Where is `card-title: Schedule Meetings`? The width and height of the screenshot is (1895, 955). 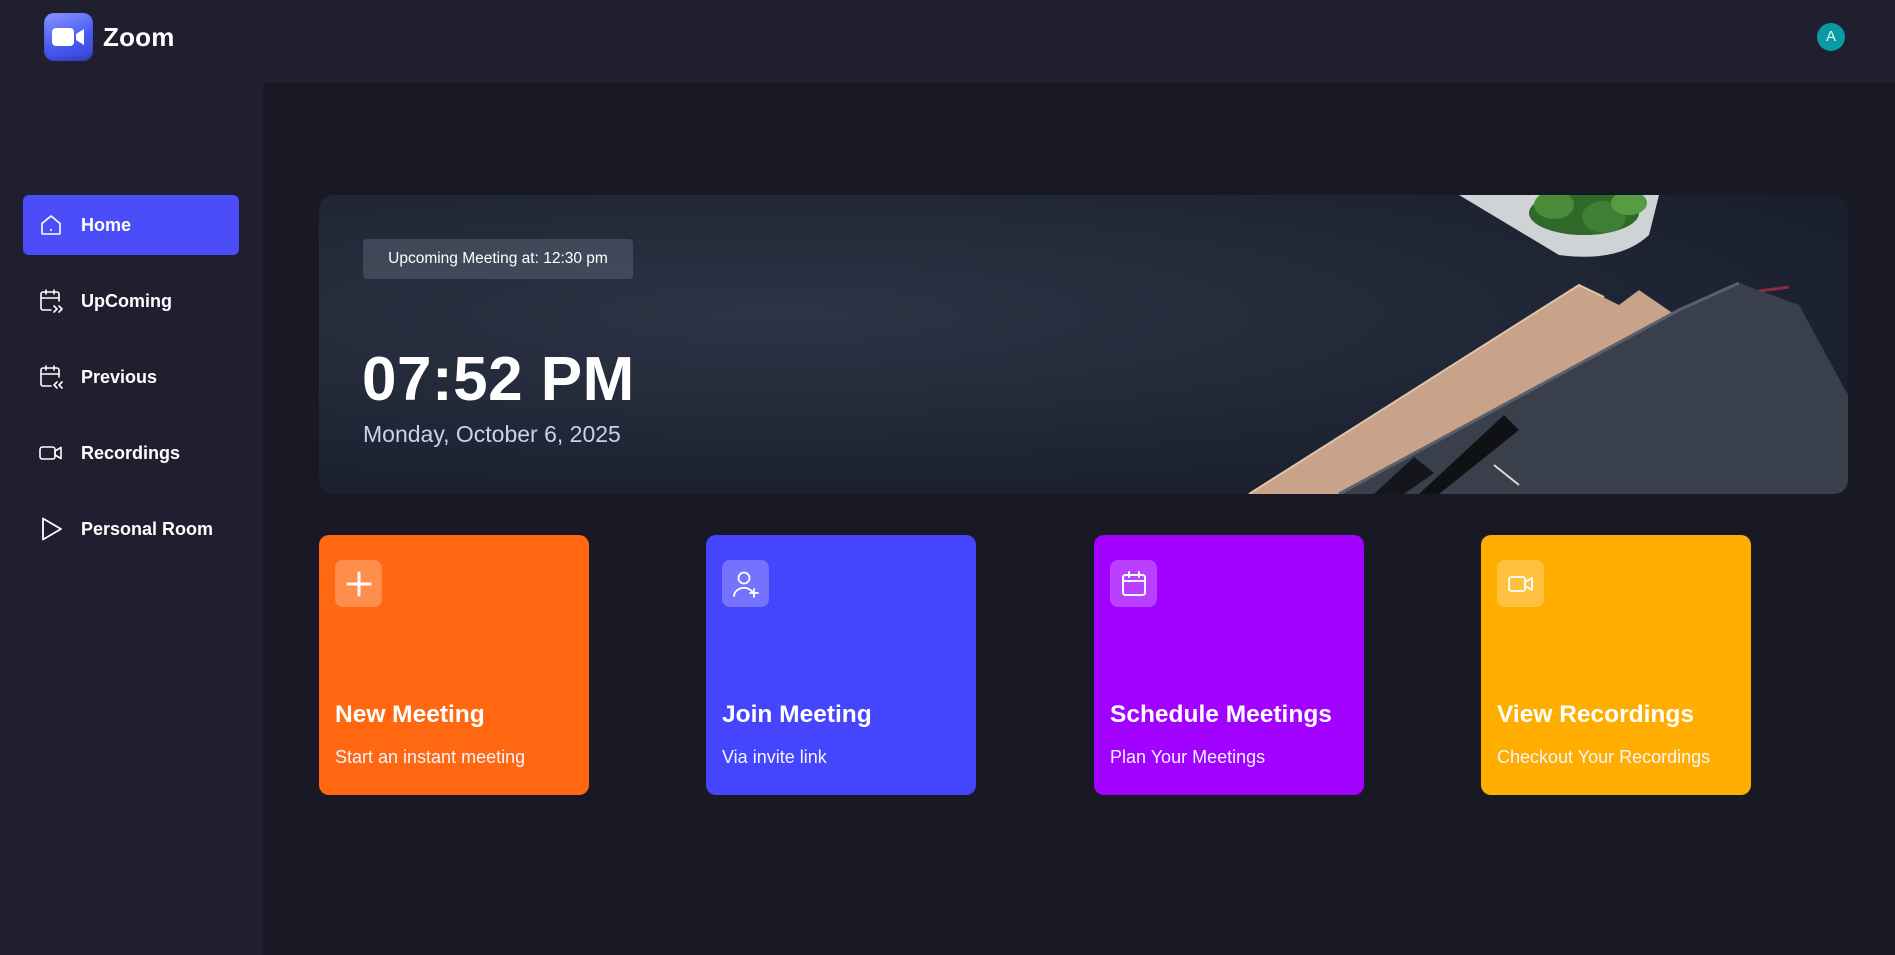
card-title: Schedule Meetings is located at coordinates (1221, 714).